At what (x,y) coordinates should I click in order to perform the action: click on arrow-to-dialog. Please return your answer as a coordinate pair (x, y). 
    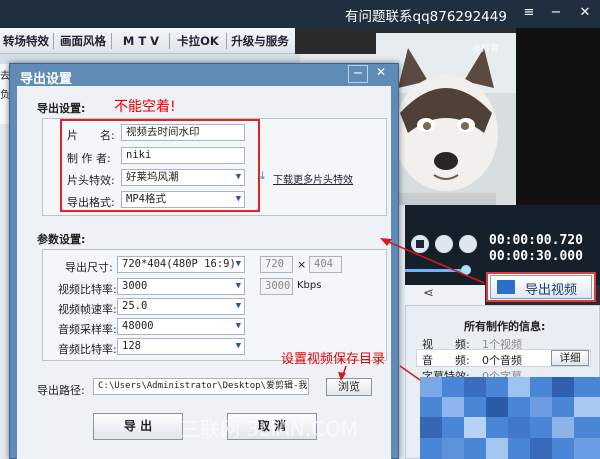
    Looking at the image, I should click on (434, 261).